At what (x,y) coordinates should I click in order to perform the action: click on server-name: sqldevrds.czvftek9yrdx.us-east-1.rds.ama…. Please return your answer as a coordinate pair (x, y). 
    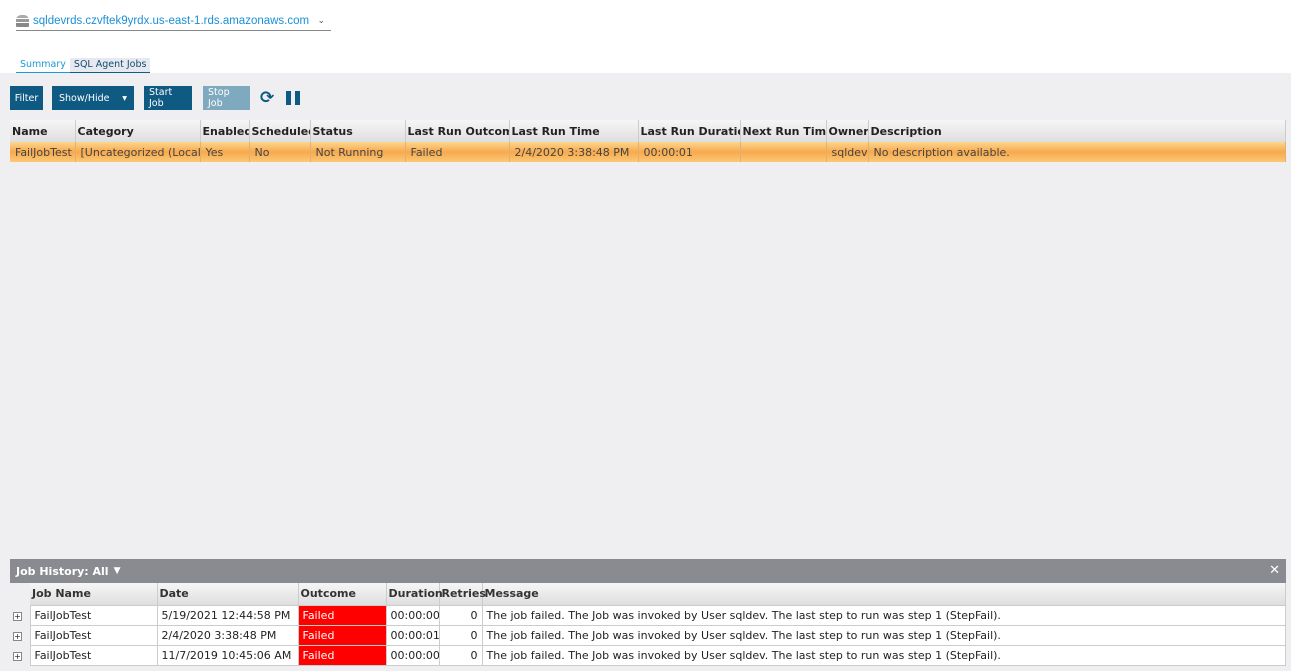
    Looking at the image, I should click on (171, 21).